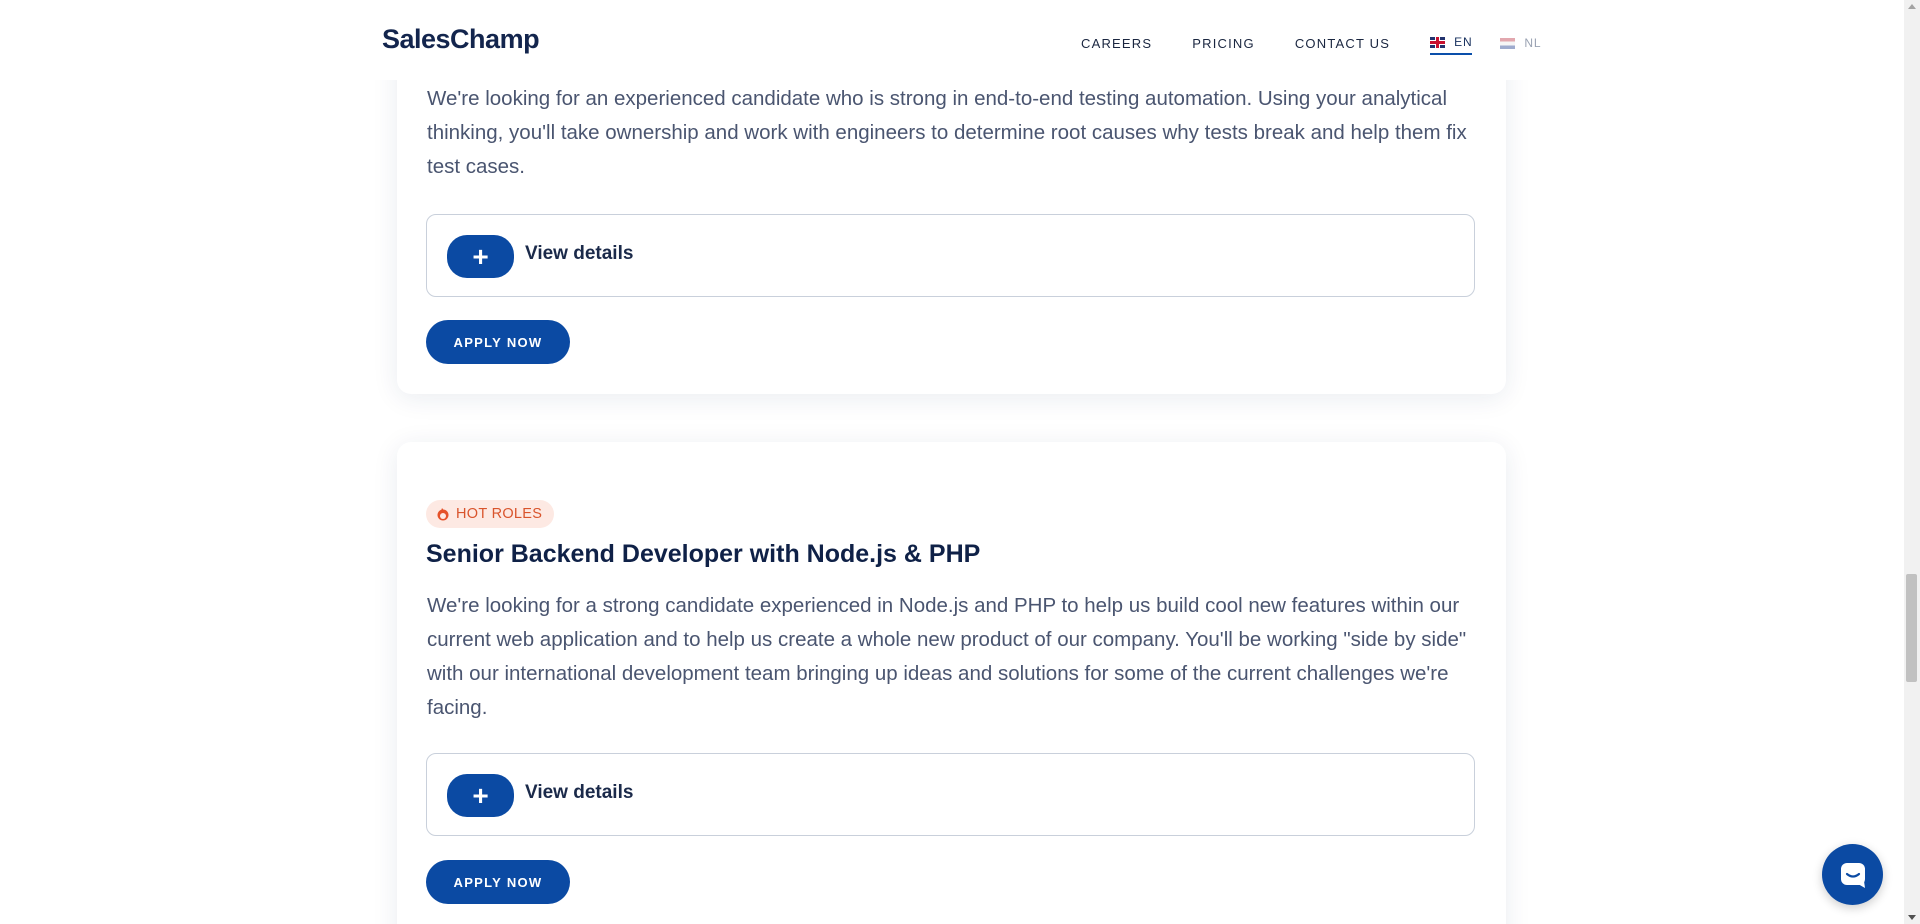 This screenshot has width=1920, height=924. I want to click on saleschamp-logo: SalesChamp, so click(461, 39).